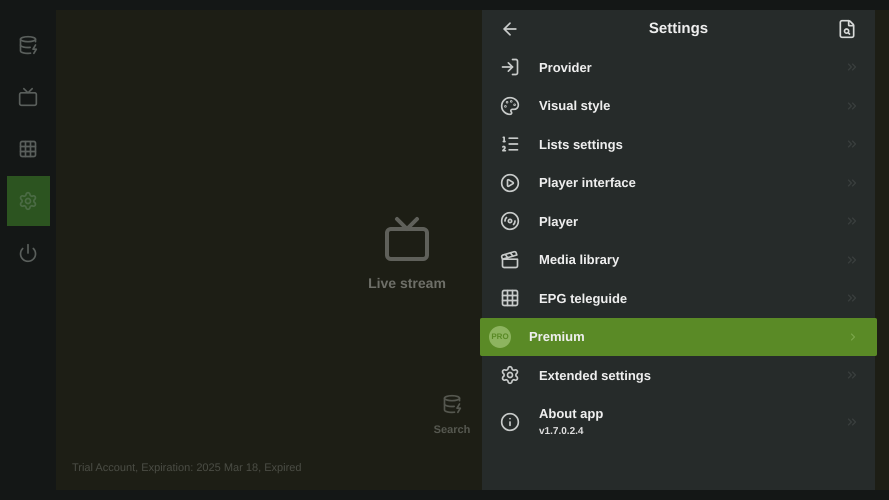  What do you see at coordinates (595, 375) in the screenshot?
I see `item-label: Extended settings` at bounding box center [595, 375].